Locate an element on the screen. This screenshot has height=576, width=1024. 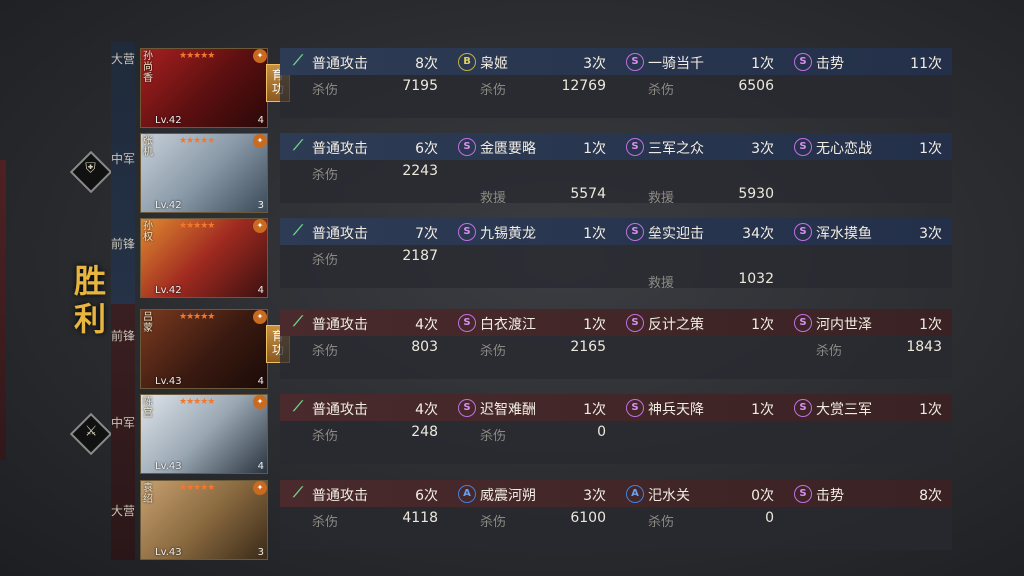
skill-name: 三军之众 is located at coordinates (676, 149).